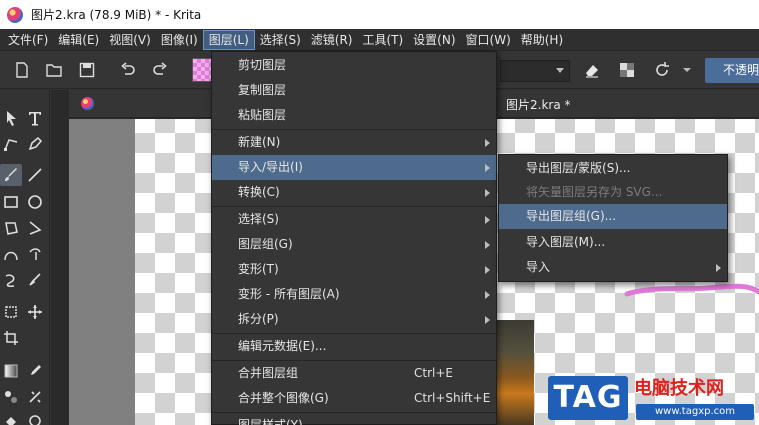 The height and width of the screenshot is (425, 759). I want to click on menu-item-label: 转换(C), so click(259, 192).